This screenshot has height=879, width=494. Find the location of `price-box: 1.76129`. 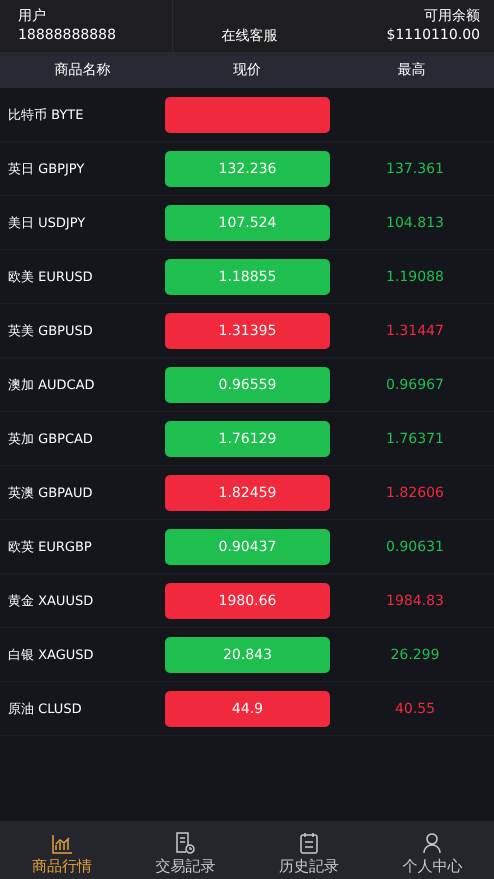

price-box: 1.76129 is located at coordinates (247, 438).